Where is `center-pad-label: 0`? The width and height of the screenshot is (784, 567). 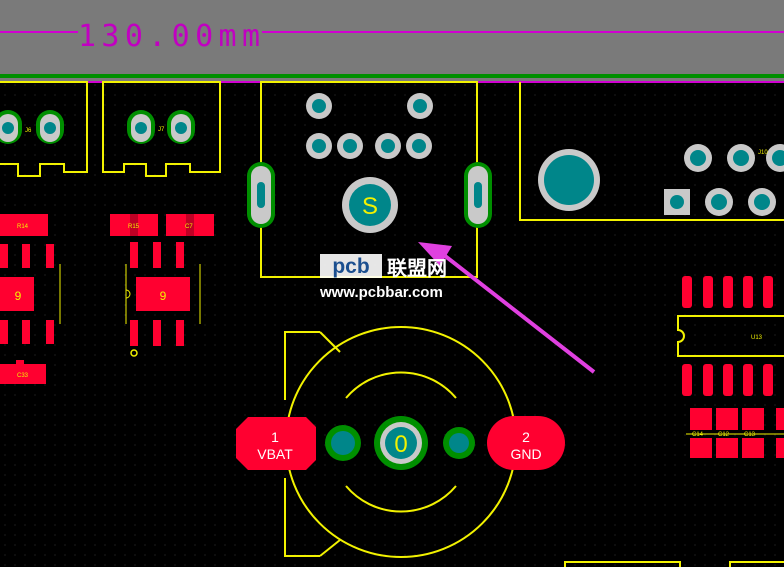
center-pad-label: 0 is located at coordinates (400, 444).